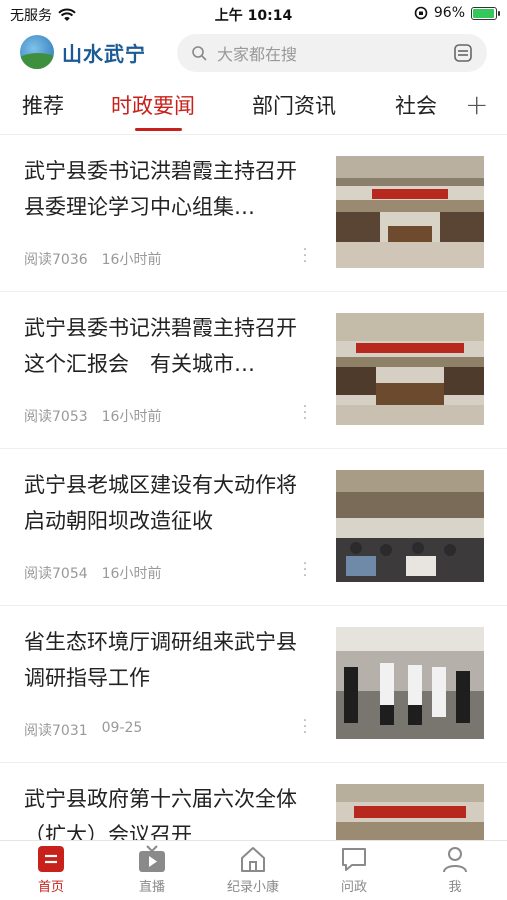 The image size is (507, 900). Describe the element at coordinates (153, 105) in the screenshot. I see `tab-politics-news: 时政要闻` at that location.